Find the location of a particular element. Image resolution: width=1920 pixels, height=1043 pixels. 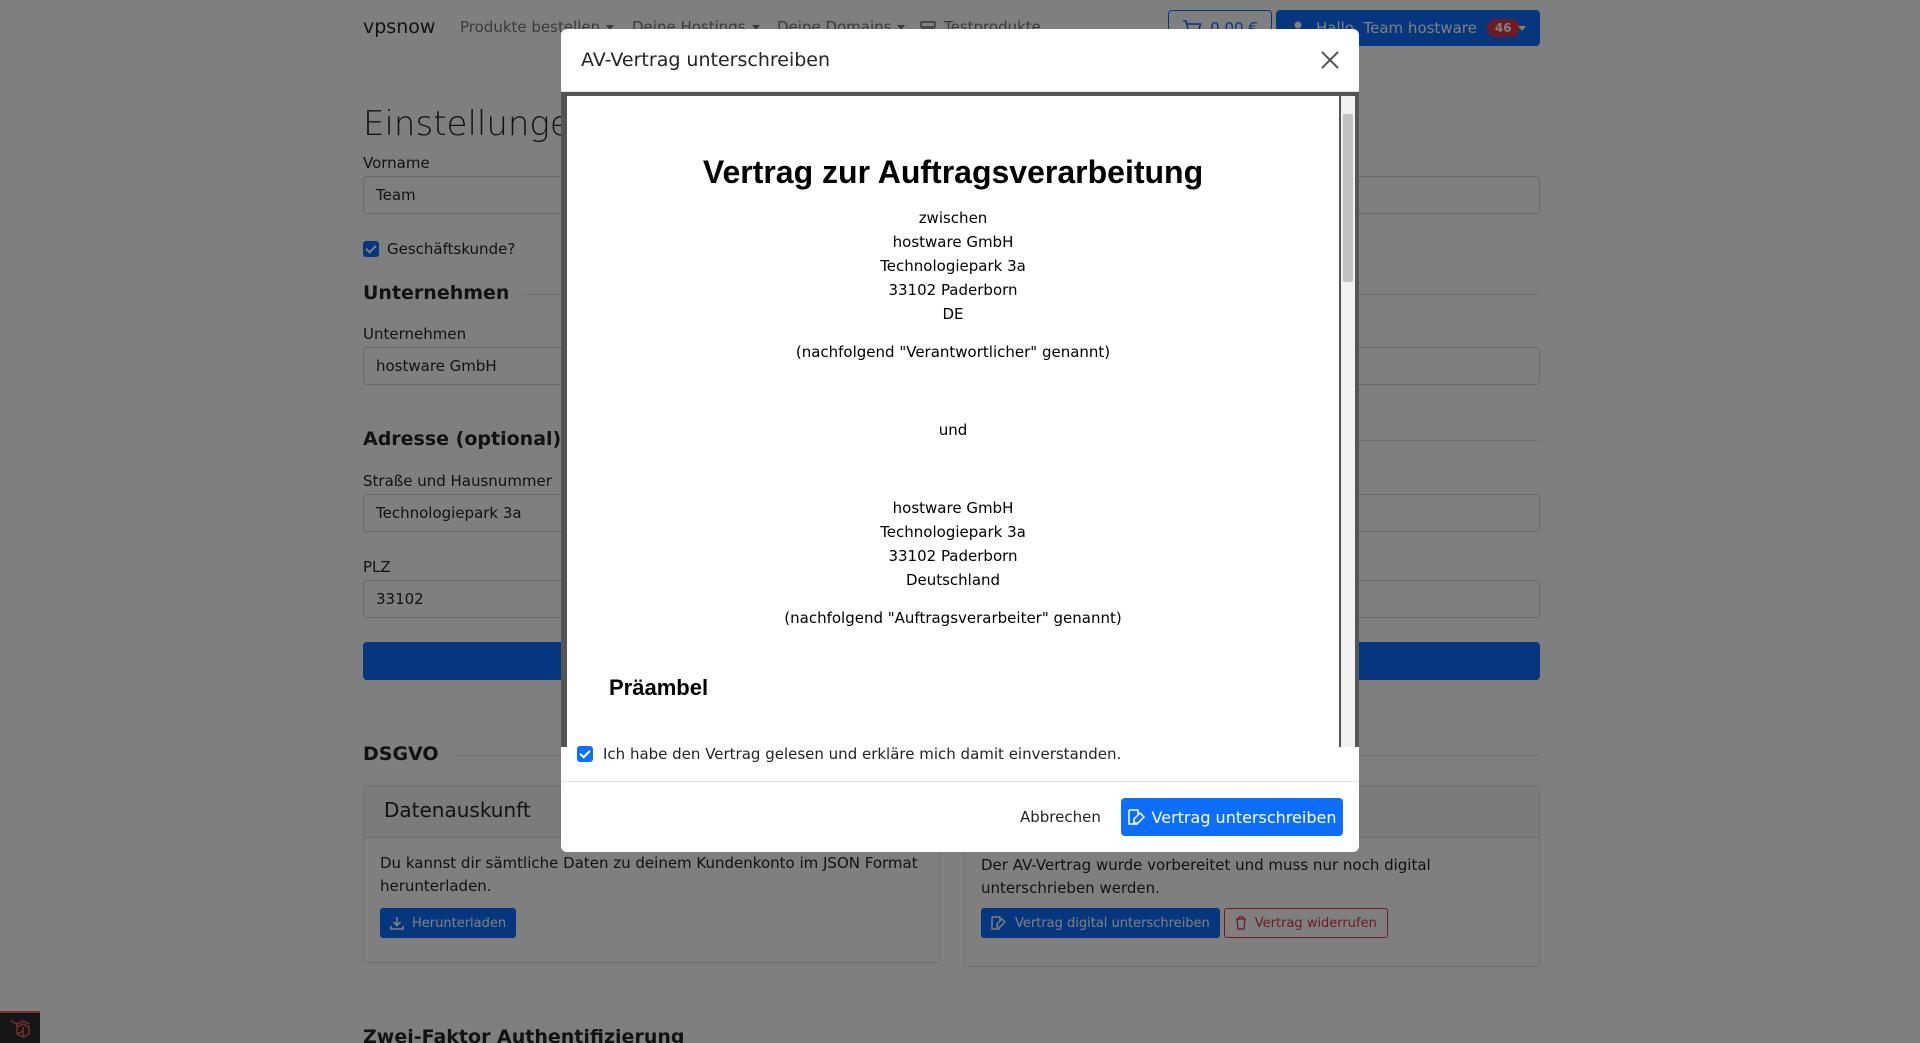

party1-street: Technologiepark 3a is located at coordinates (953, 266).